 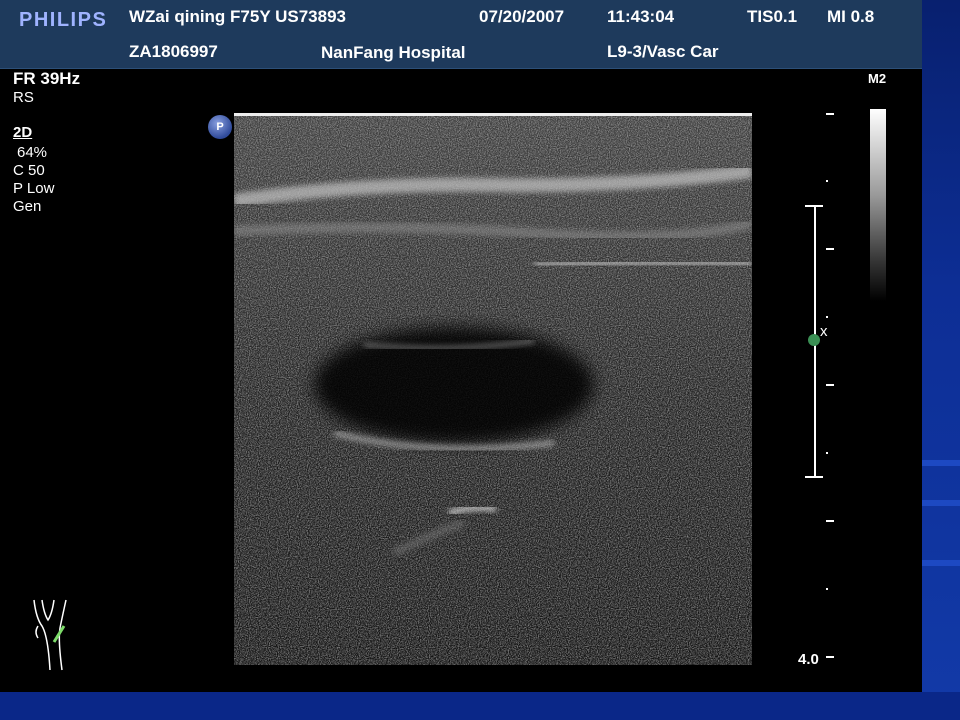 I want to click on compression-value: C 50, so click(x=29, y=170).